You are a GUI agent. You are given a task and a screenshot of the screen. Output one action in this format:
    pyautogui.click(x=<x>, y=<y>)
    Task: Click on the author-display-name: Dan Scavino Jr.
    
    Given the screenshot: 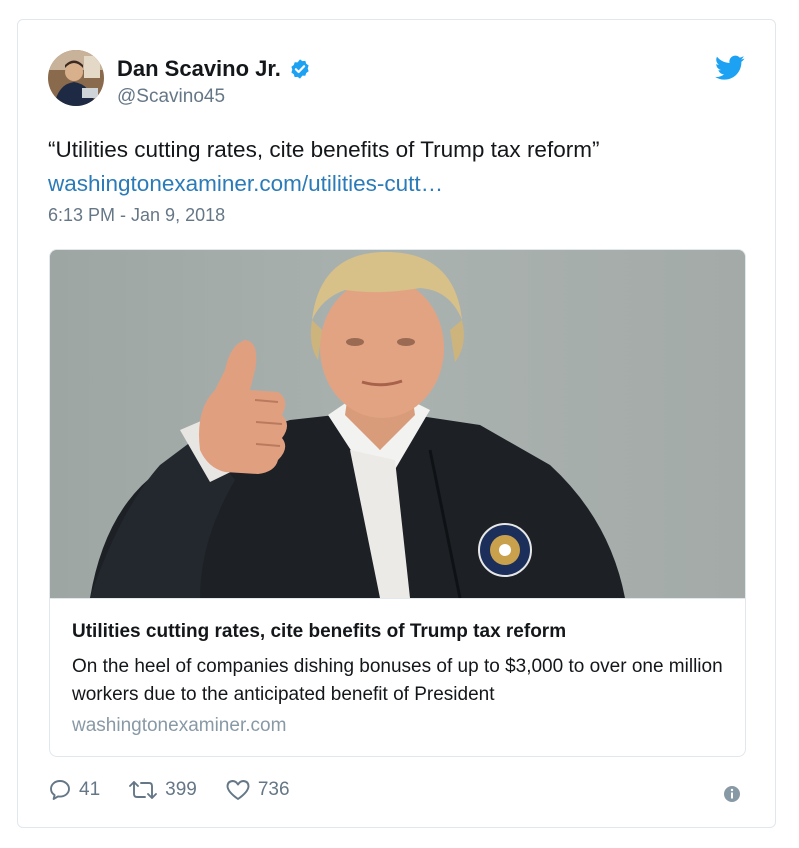 What is the action you would take?
    pyautogui.click(x=214, y=69)
    